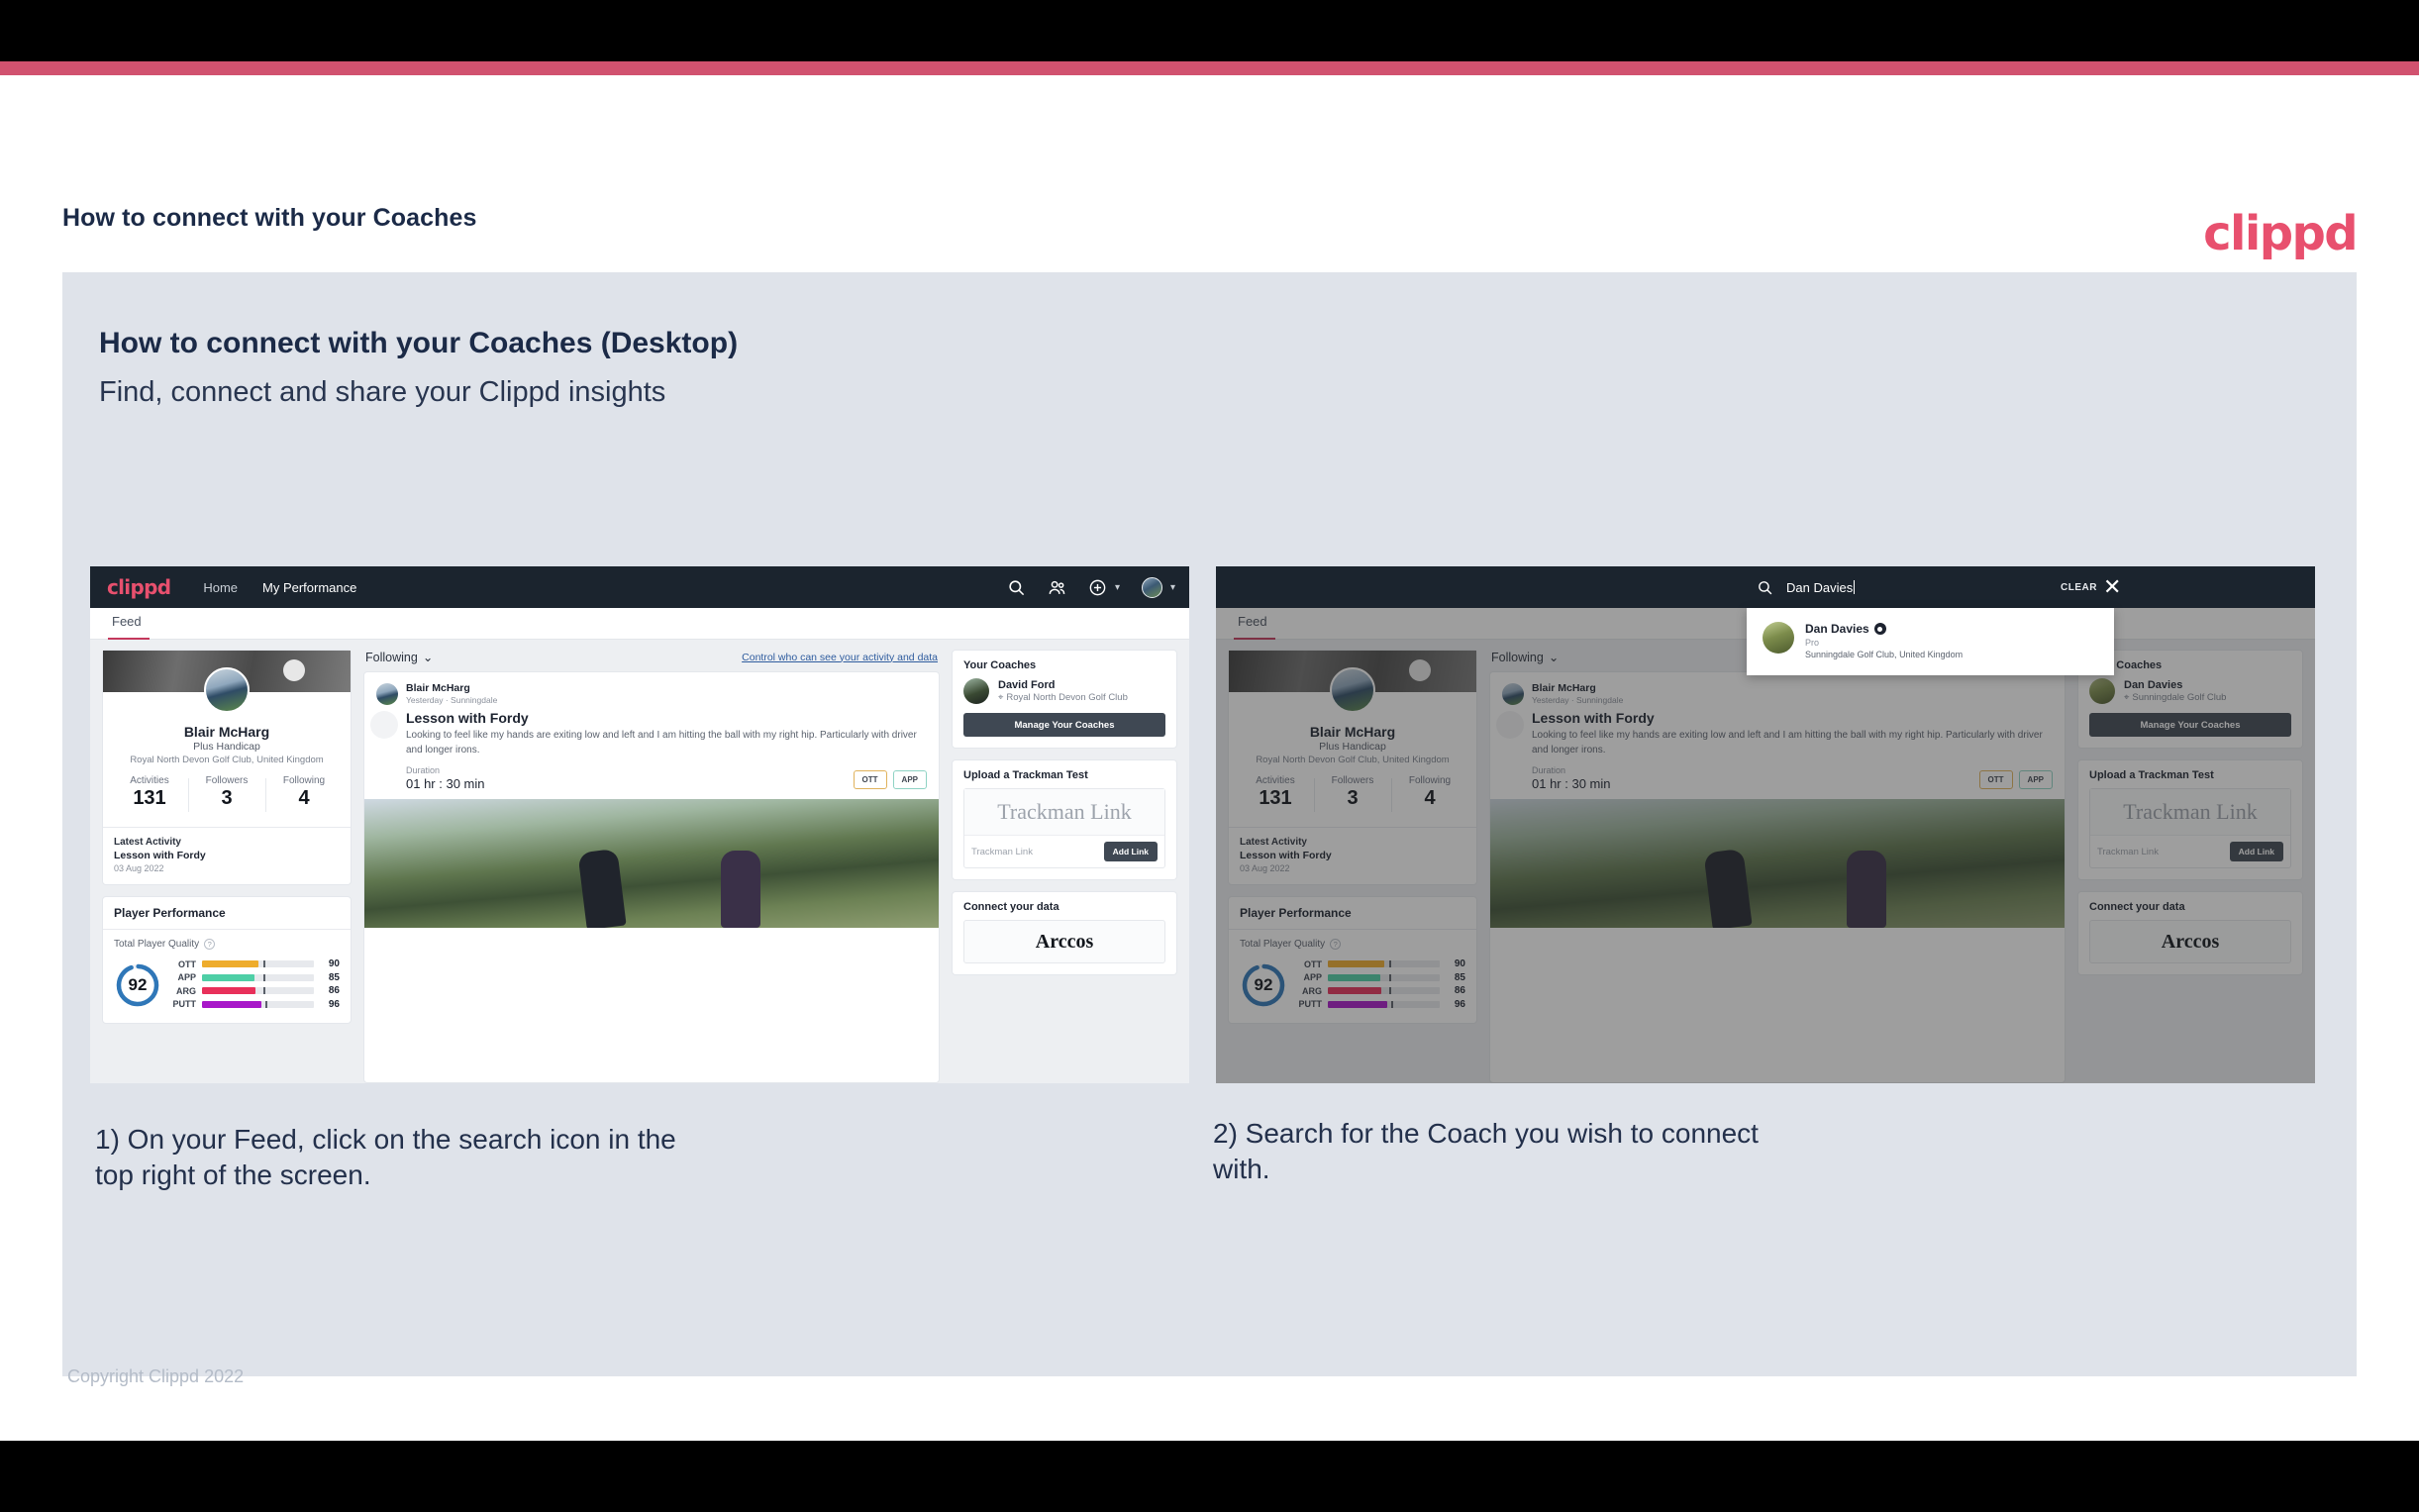 Image resolution: width=2419 pixels, height=1512 pixels. I want to click on trackman-link-input: Trackman Link, so click(1002, 852).